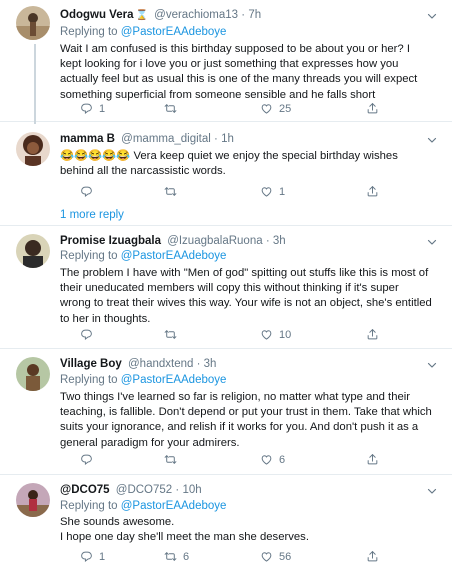 This screenshot has height=577, width=454. I want to click on like-button: 6, so click(272, 459).